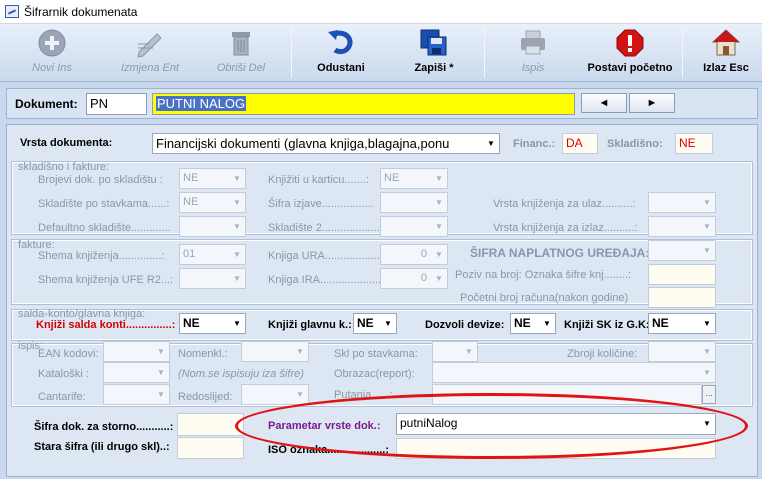 The height and width of the screenshot is (479, 762). I want to click on pocetni-broj-label: Početni broj računa(nakon godine), so click(544, 298).